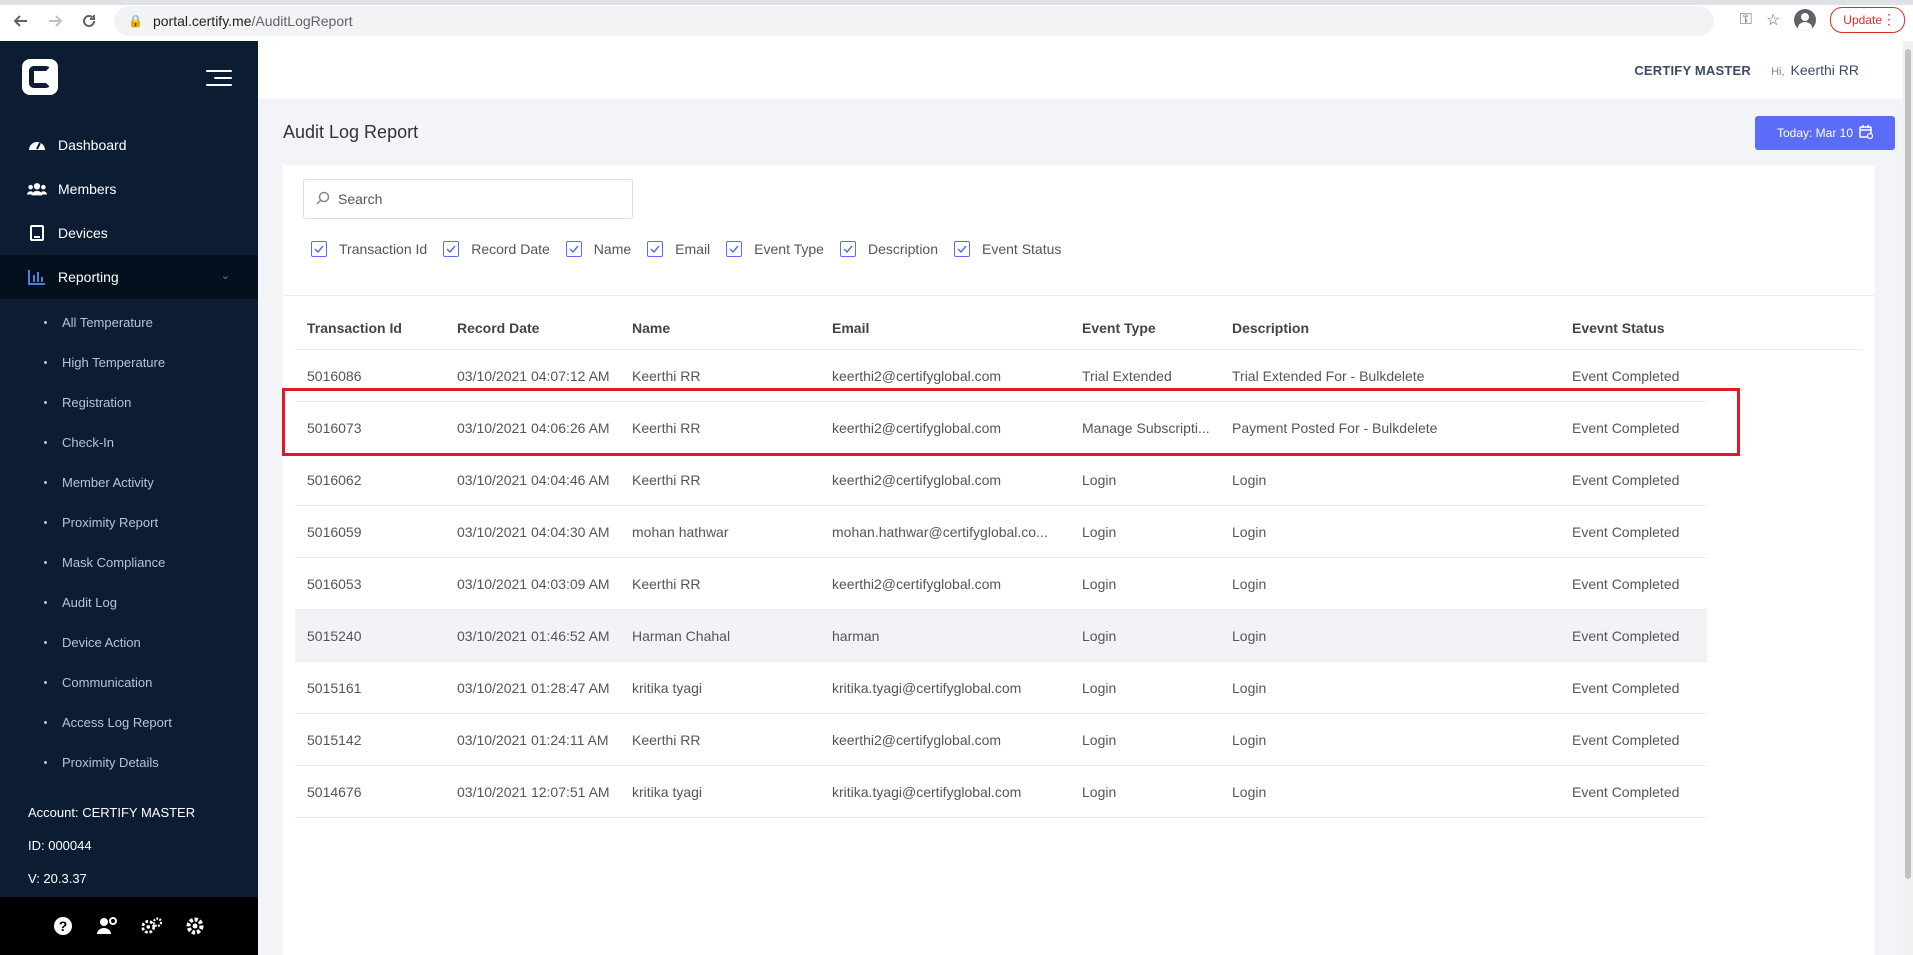 This screenshot has width=1913, height=955. What do you see at coordinates (219, 78) in the screenshot?
I see `hamburger-menu-icon` at bounding box center [219, 78].